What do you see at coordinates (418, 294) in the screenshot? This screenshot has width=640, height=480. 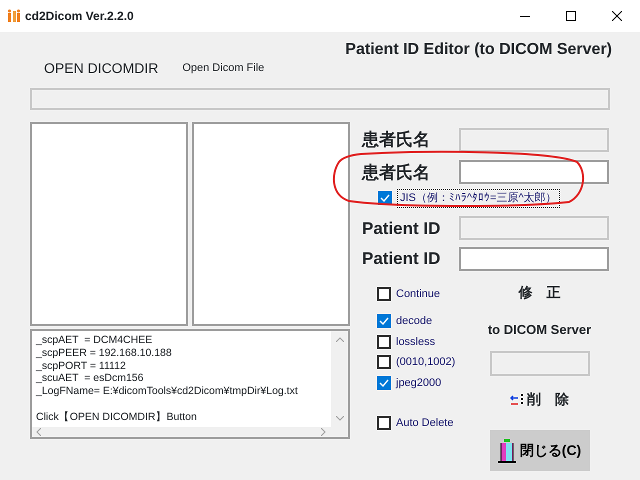 I see `checkbox-label: Continue` at bounding box center [418, 294].